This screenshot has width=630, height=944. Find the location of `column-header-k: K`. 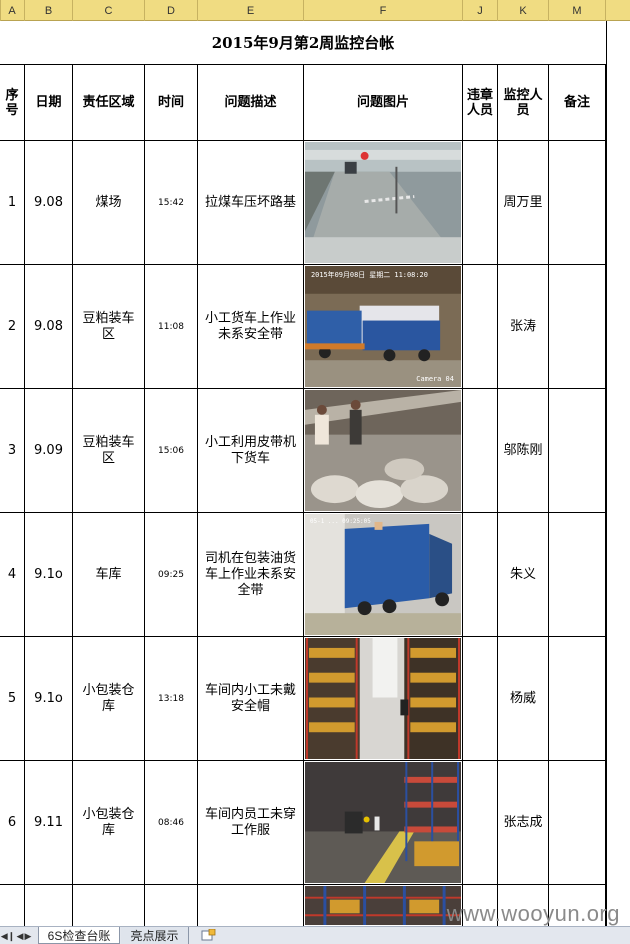

column-header-k: K is located at coordinates (523, 10).